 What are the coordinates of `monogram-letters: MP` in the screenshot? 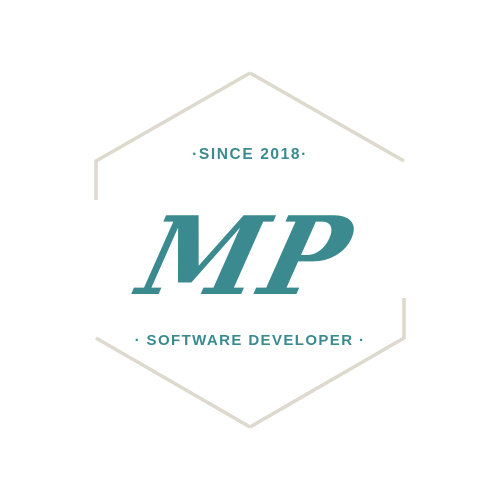 It's located at (245, 256).